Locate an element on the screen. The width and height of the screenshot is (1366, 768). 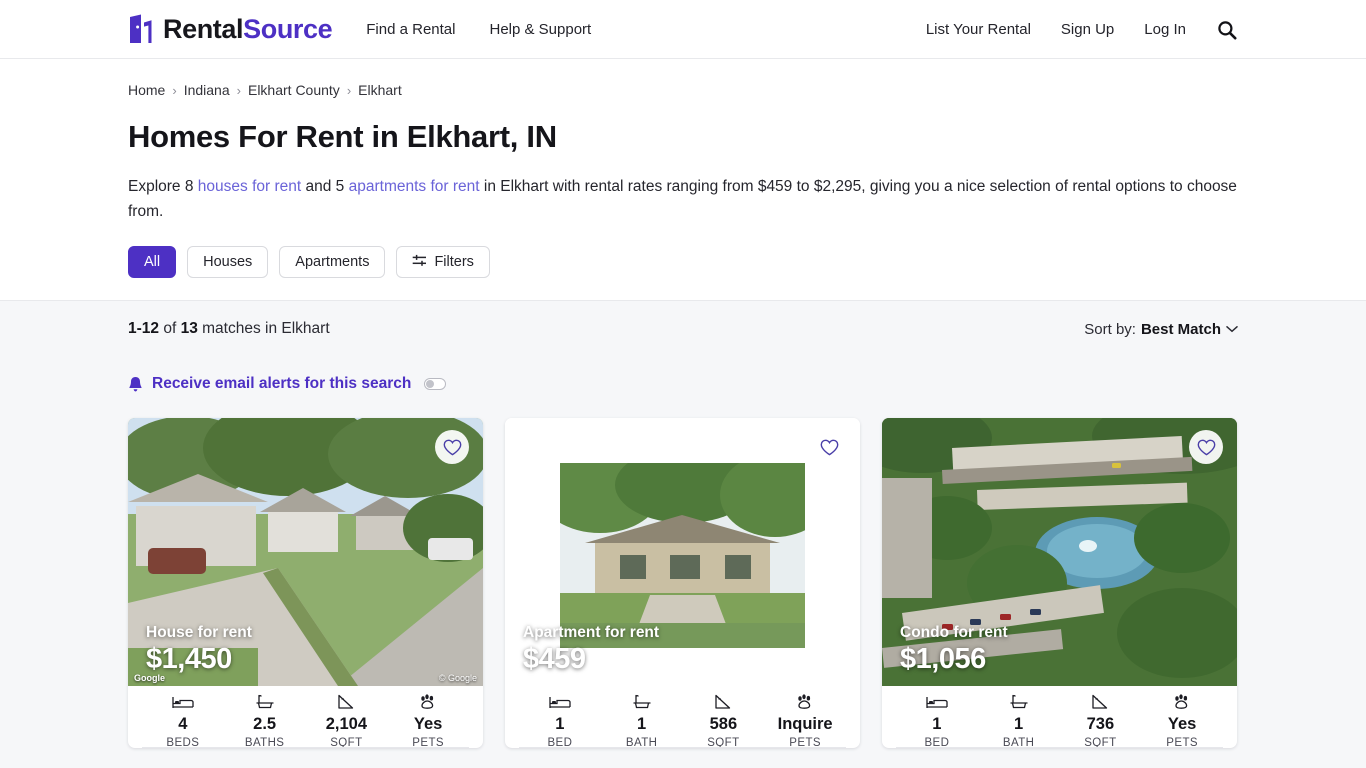
filter-pill-all: All is located at coordinates (152, 262).